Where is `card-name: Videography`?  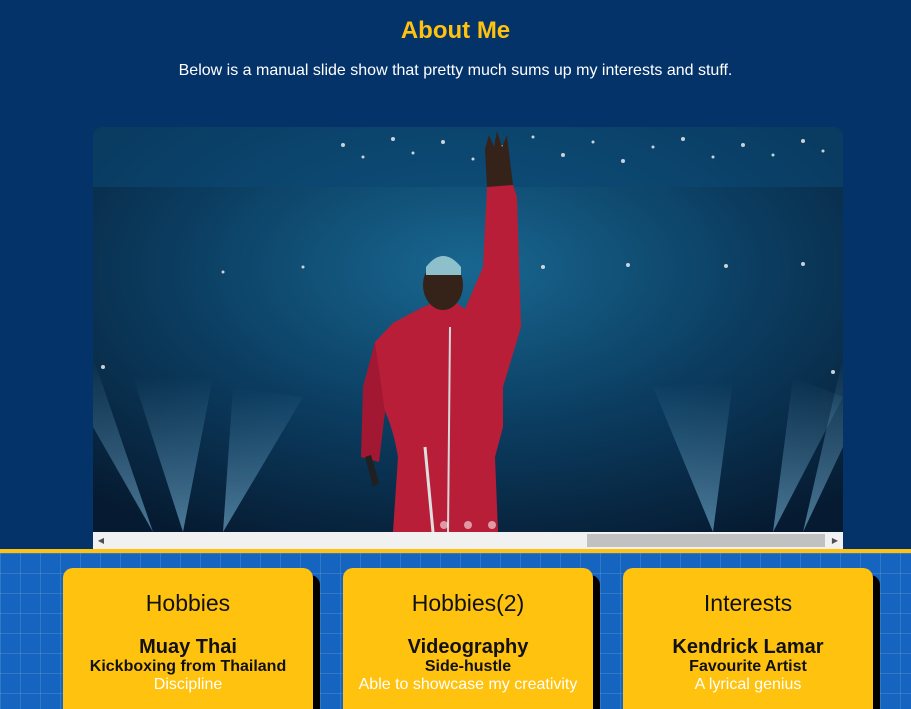
card-name: Videography is located at coordinates (468, 647).